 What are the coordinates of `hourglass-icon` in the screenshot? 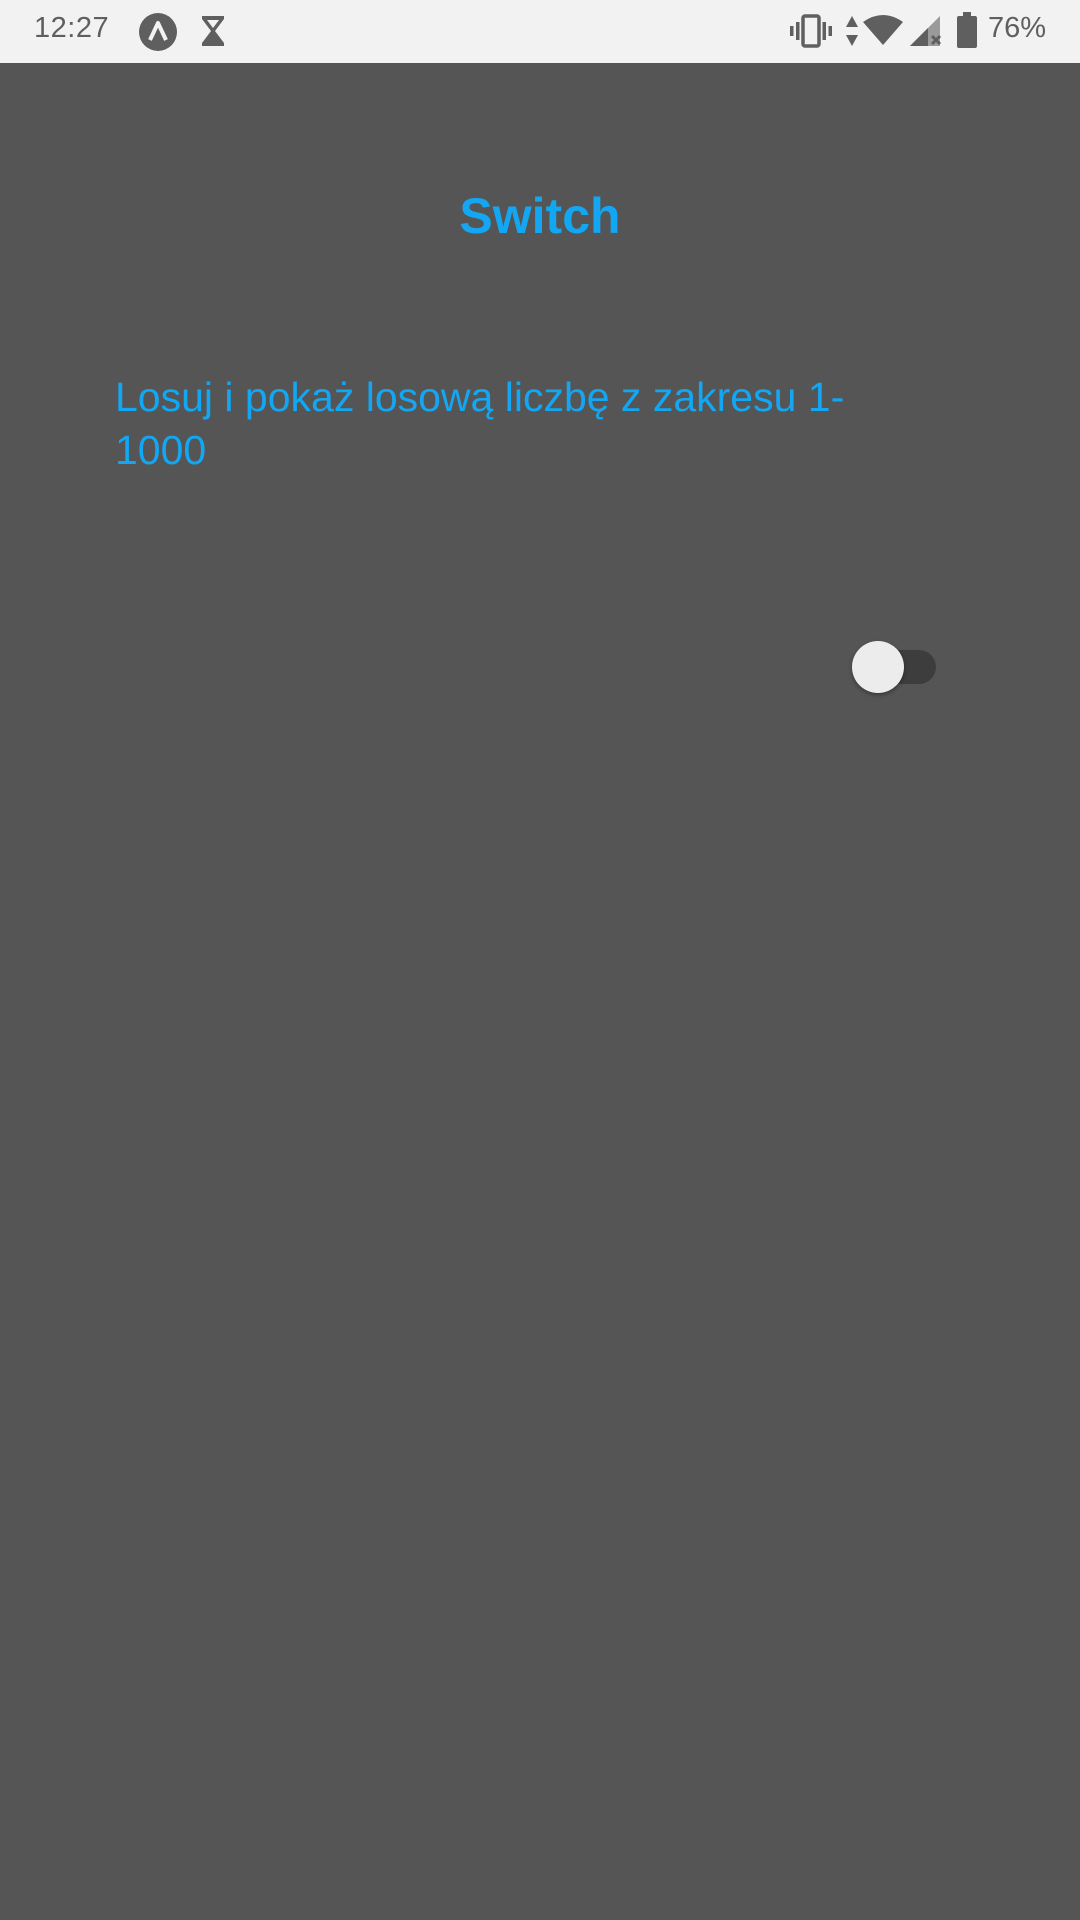 It's located at (213, 31).